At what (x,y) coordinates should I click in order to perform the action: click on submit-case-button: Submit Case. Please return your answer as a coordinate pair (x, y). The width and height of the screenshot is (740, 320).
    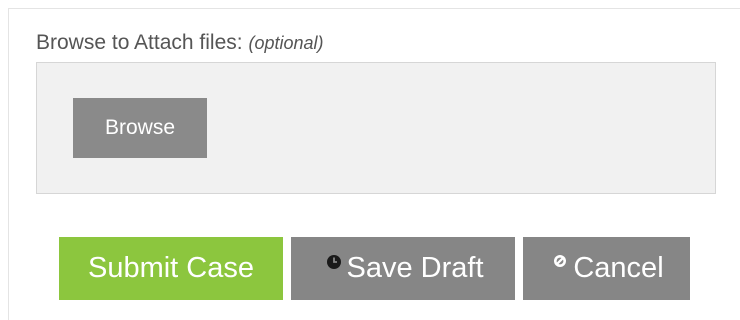
    Looking at the image, I should click on (171, 268).